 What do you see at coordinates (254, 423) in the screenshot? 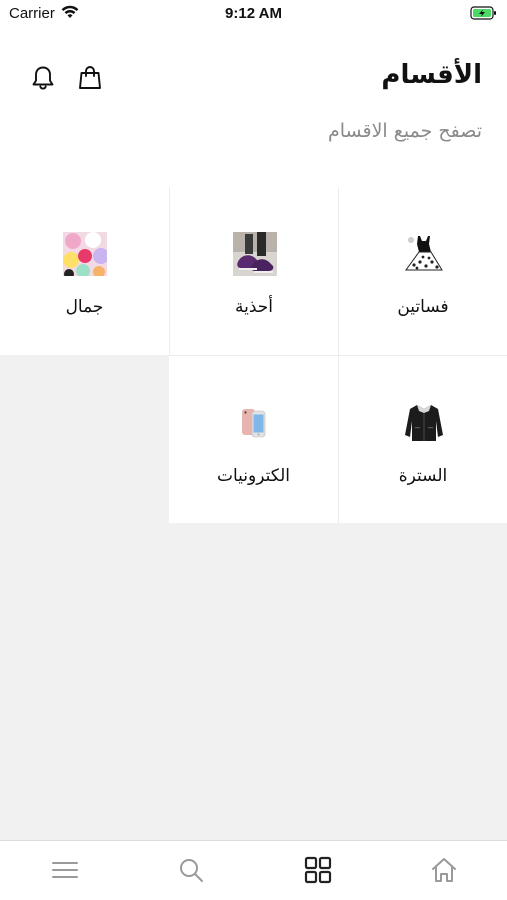
I see `phone-thumbnail` at bounding box center [254, 423].